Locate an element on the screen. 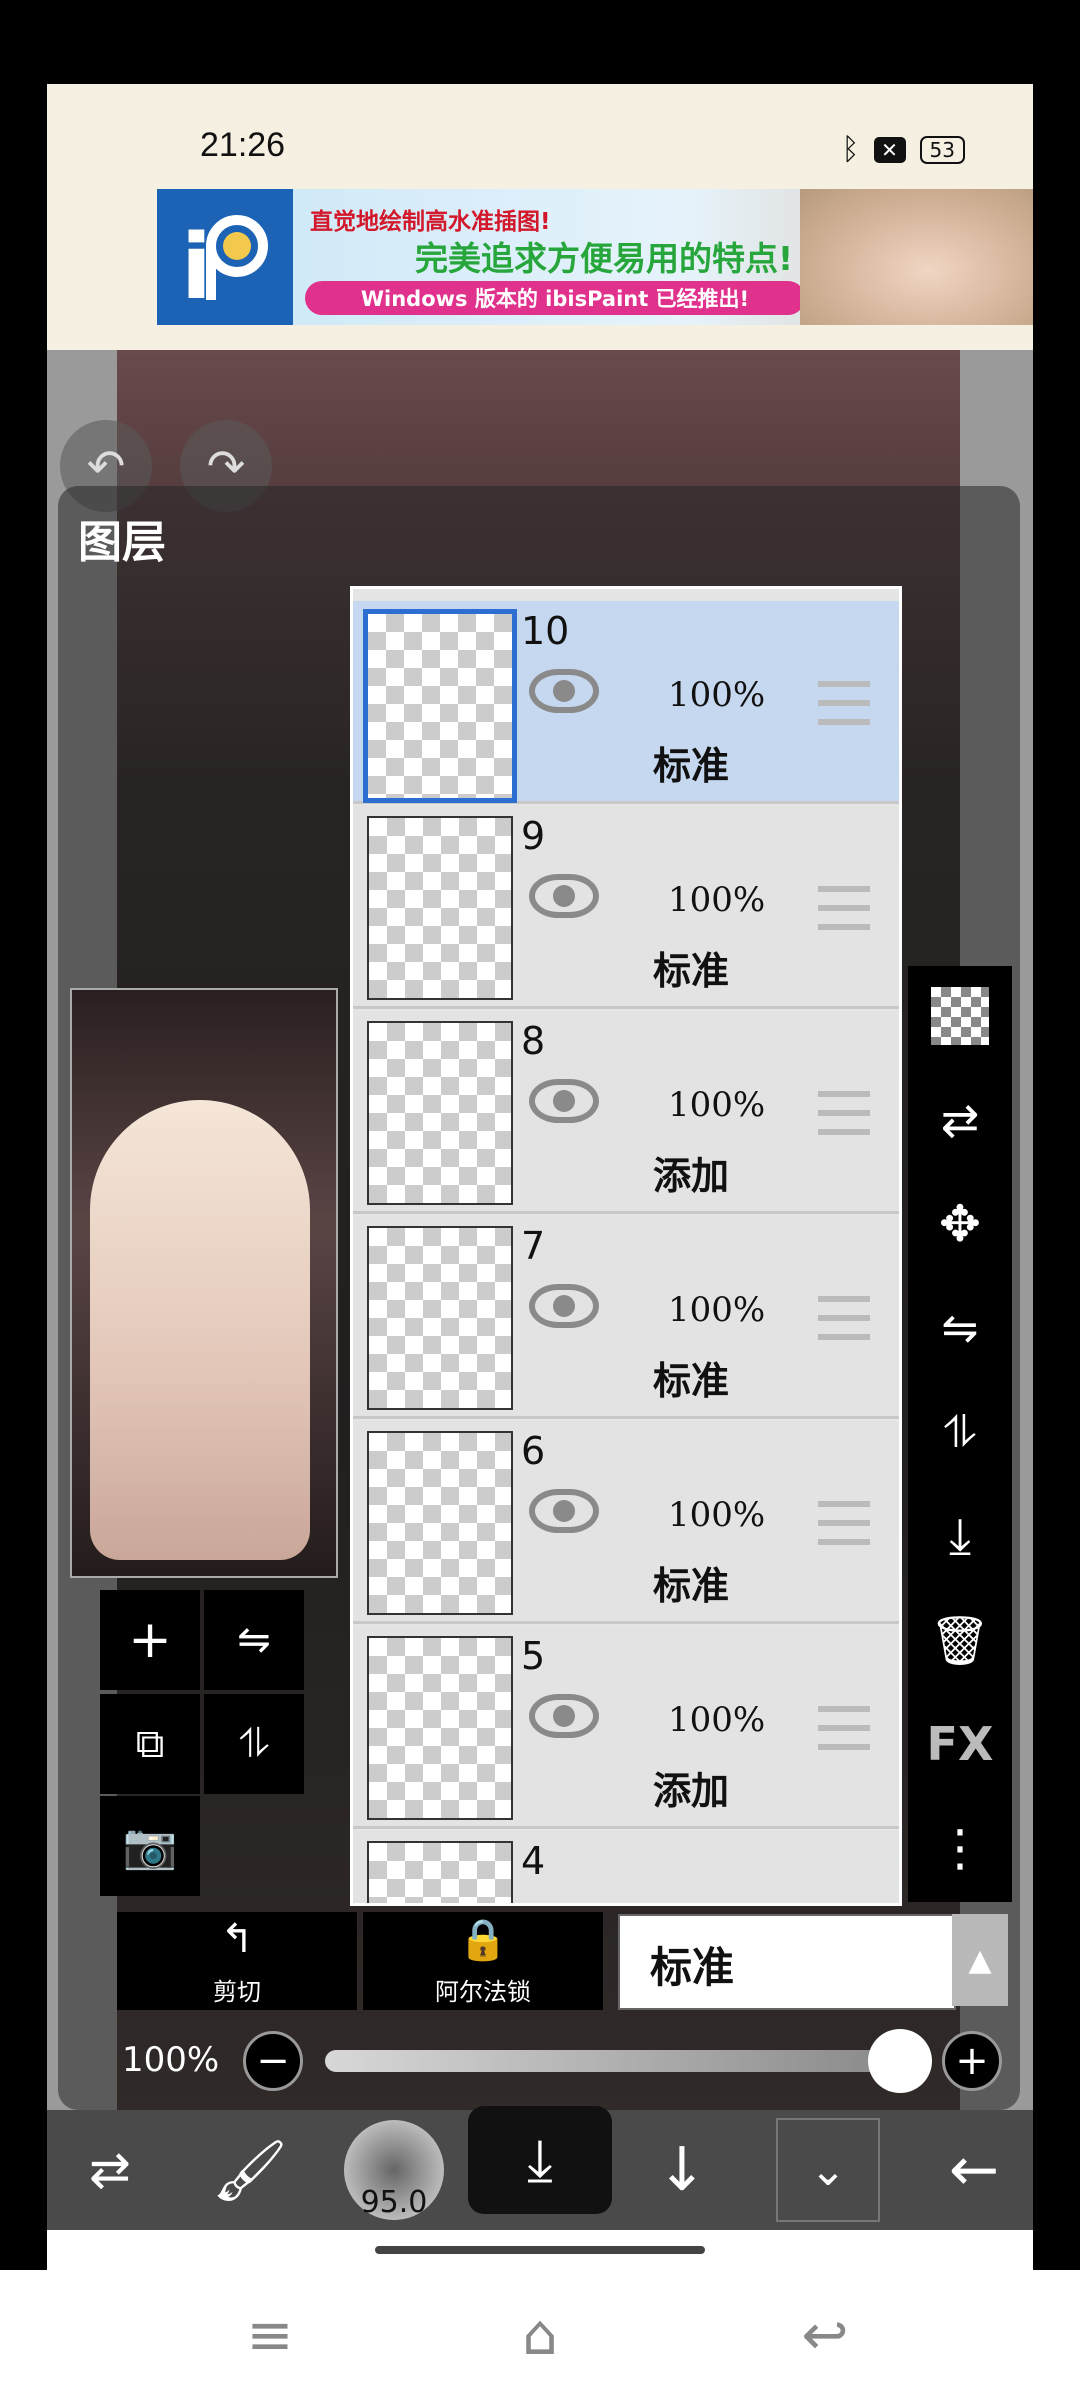  layer-row: 5 100% 添加 is located at coordinates (626, 1727).